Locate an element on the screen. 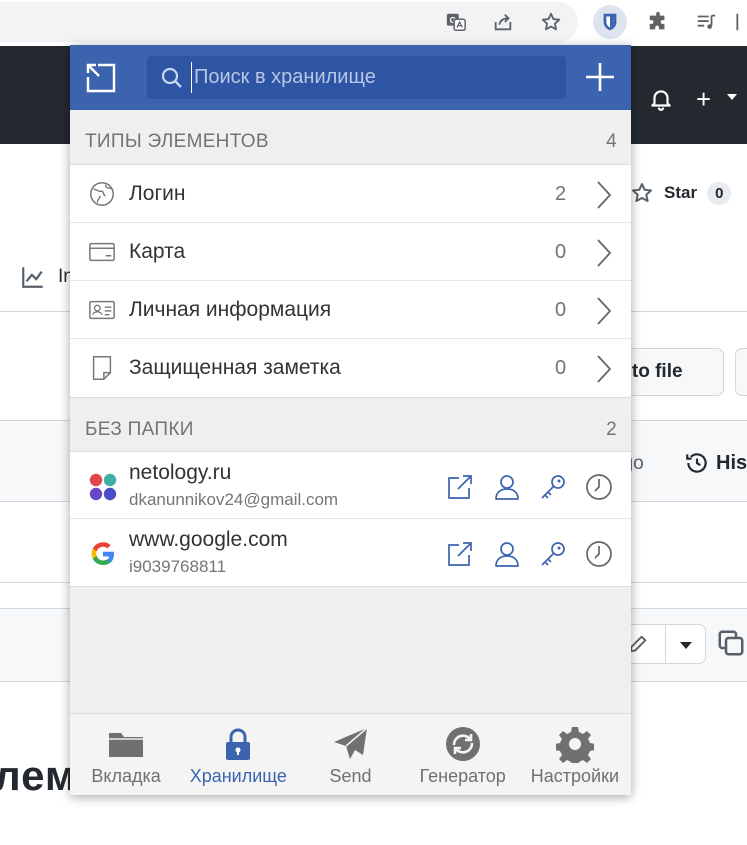 Image resolution: width=747 pixels, height=845 pixels. tab-label: Генератор is located at coordinates (462, 776).